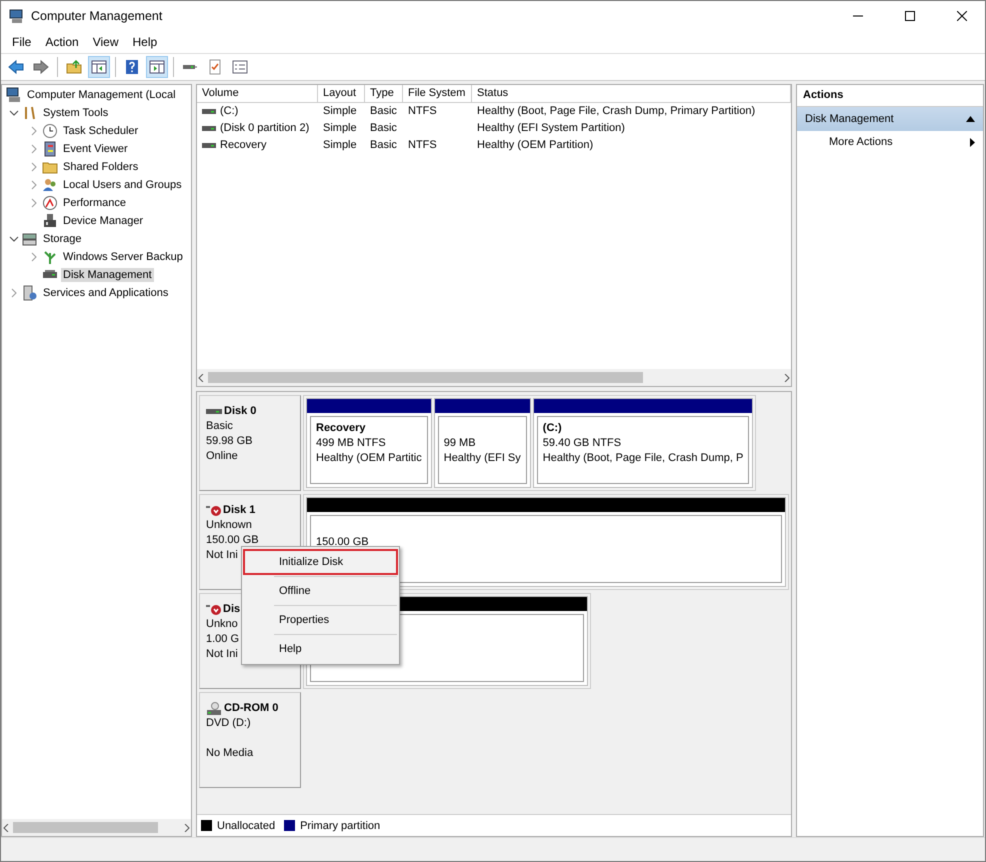  I want to click on partition-status: Healthy (EFI Sy, so click(482, 458).